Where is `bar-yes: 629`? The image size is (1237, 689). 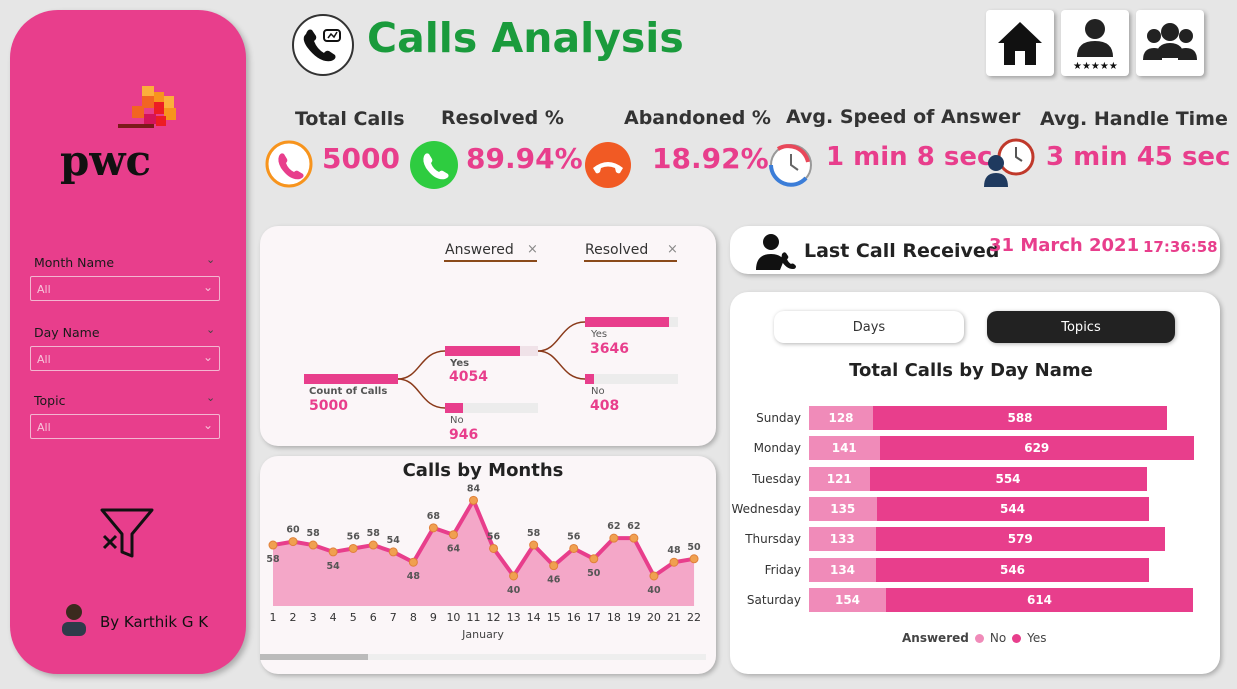 bar-yes: 629 is located at coordinates (1036, 448).